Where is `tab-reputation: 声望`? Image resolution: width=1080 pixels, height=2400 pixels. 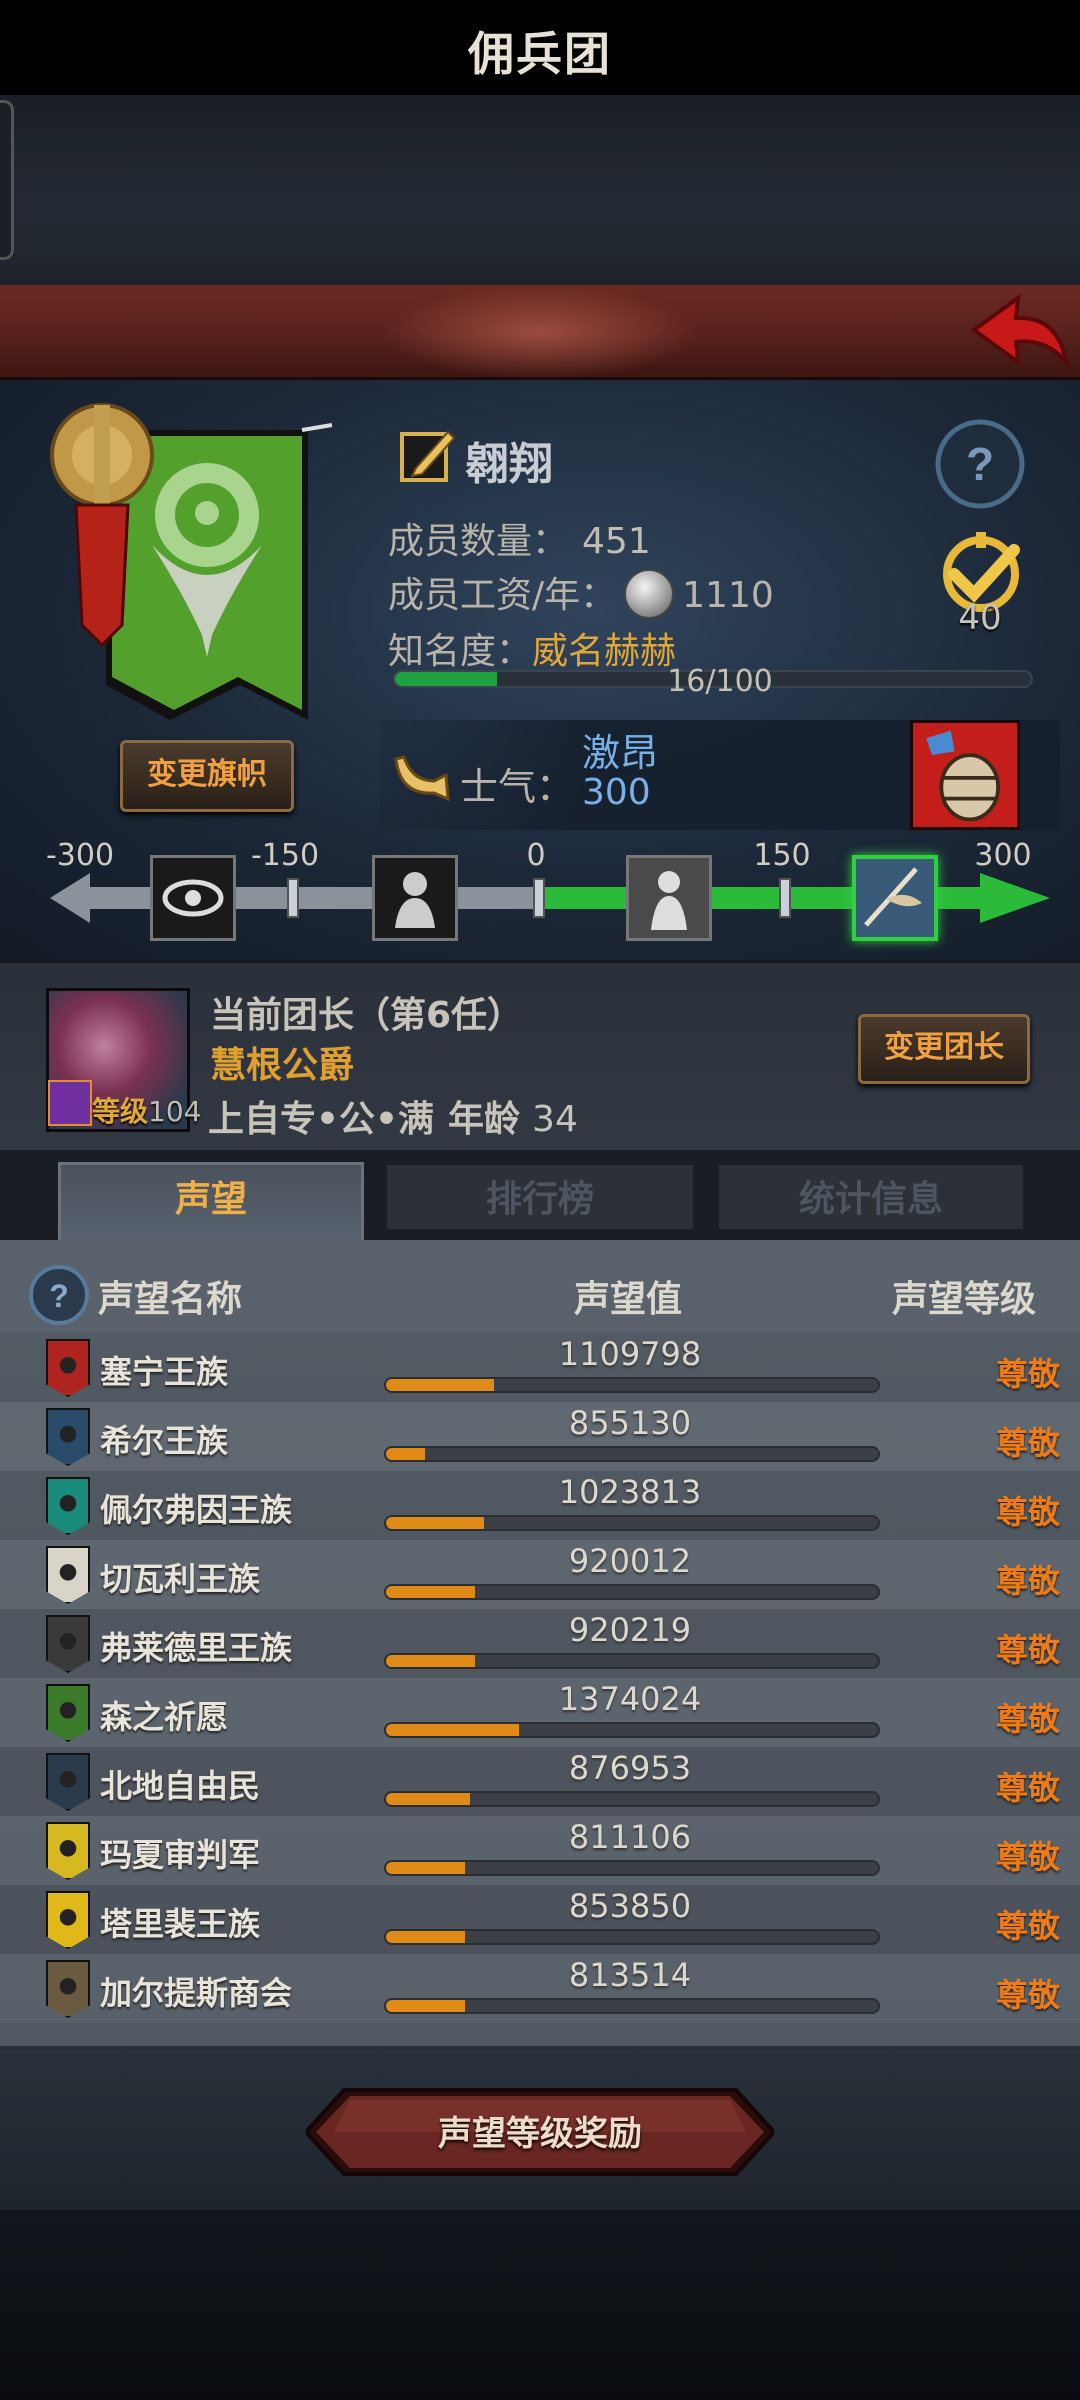
tab-reputation: 声望 is located at coordinates (211, 1203).